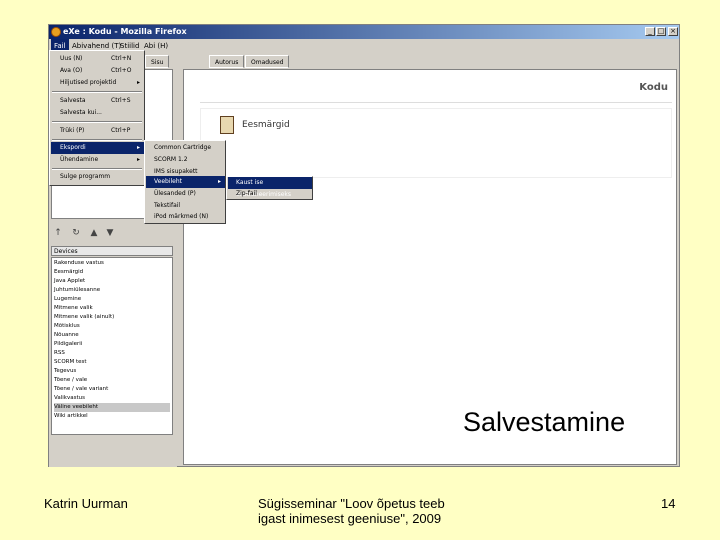 The height and width of the screenshot is (540, 720). Describe the element at coordinates (85, 176) in the screenshot. I see `menu-item-label: Sulge programm` at that location.